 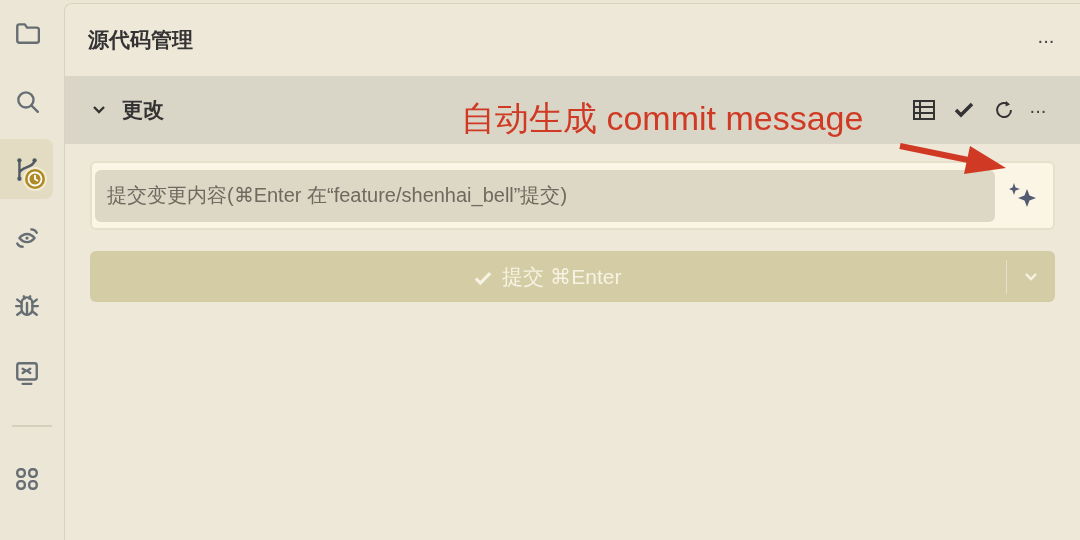 What do you see at coordinates (35, 179) in the screenshot?
I see `clock-badge-icon` at bounding box center [35, 179].